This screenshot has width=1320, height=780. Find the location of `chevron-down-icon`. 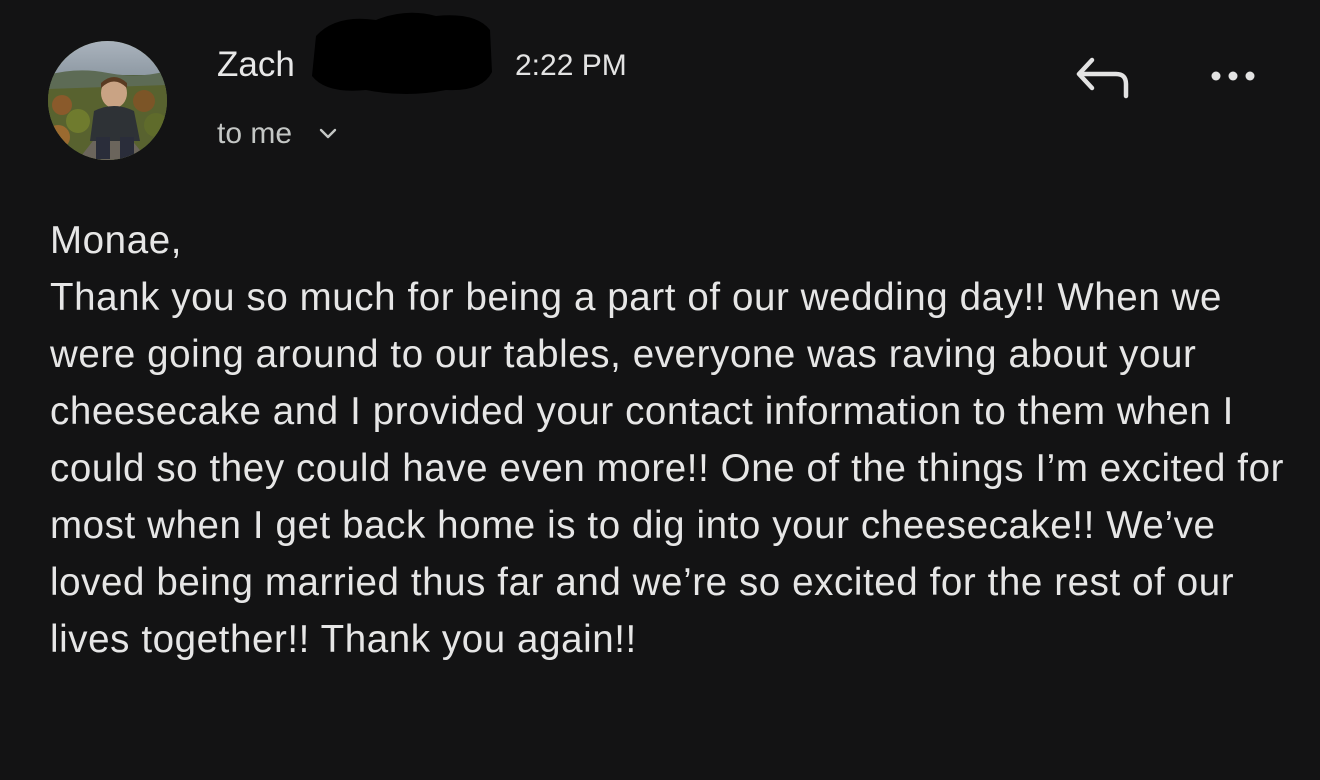

chevron-down-icon is located at coordinates (328, 133).